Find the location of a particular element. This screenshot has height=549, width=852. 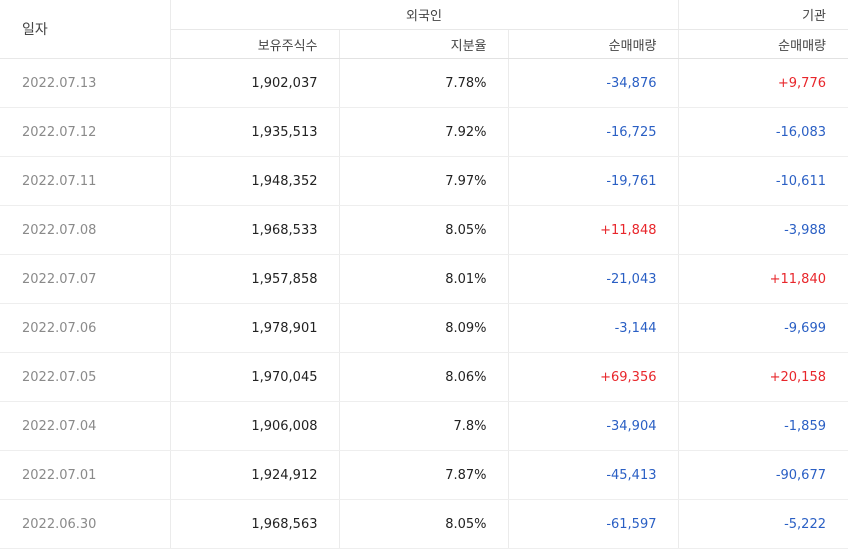

row-foreign-net: +69,356 is located at coordinates (593, 377).